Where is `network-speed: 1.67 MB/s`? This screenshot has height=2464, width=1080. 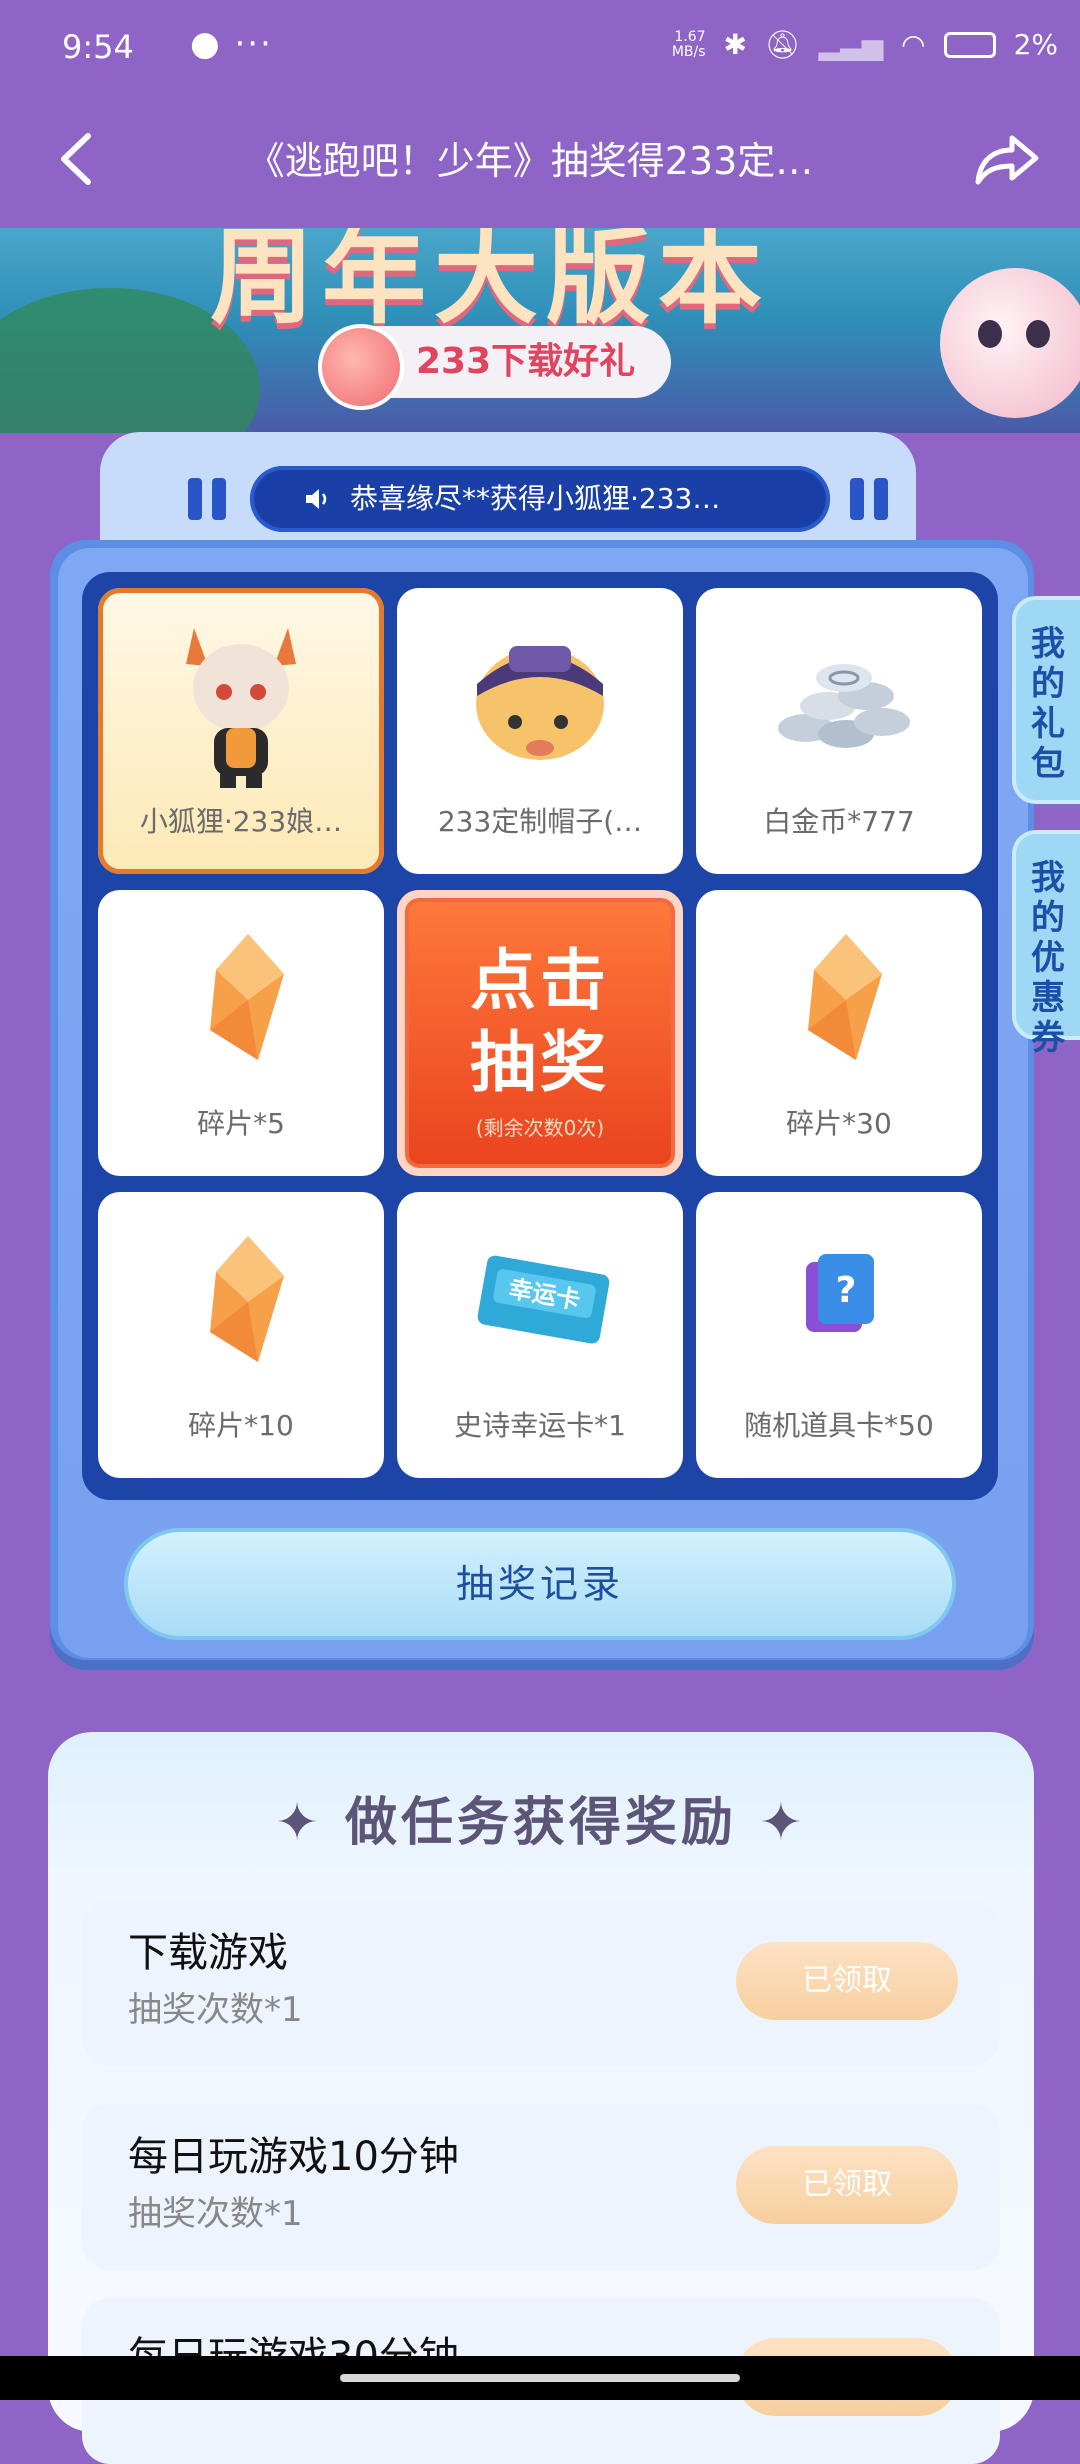 network-speed: 1.67 MB/s is located at coordinates (688, 44).